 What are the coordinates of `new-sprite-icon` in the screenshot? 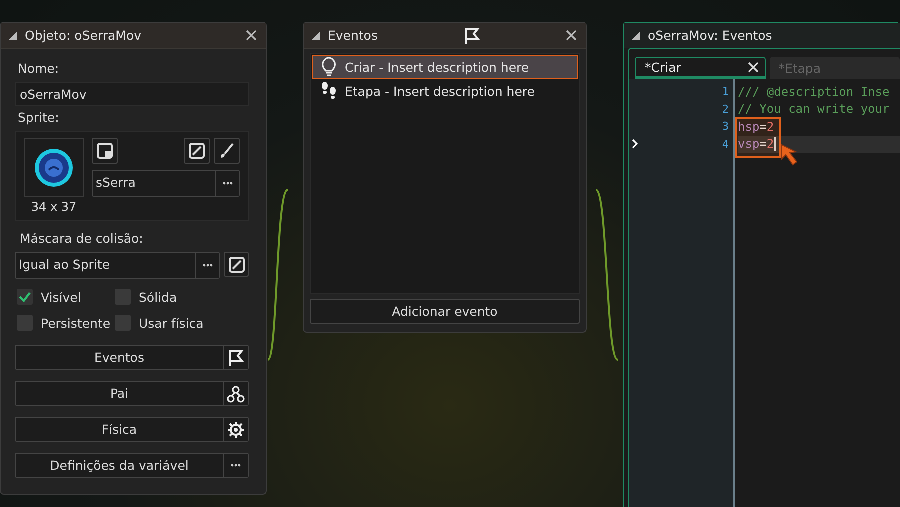 It's located at (105, 151).